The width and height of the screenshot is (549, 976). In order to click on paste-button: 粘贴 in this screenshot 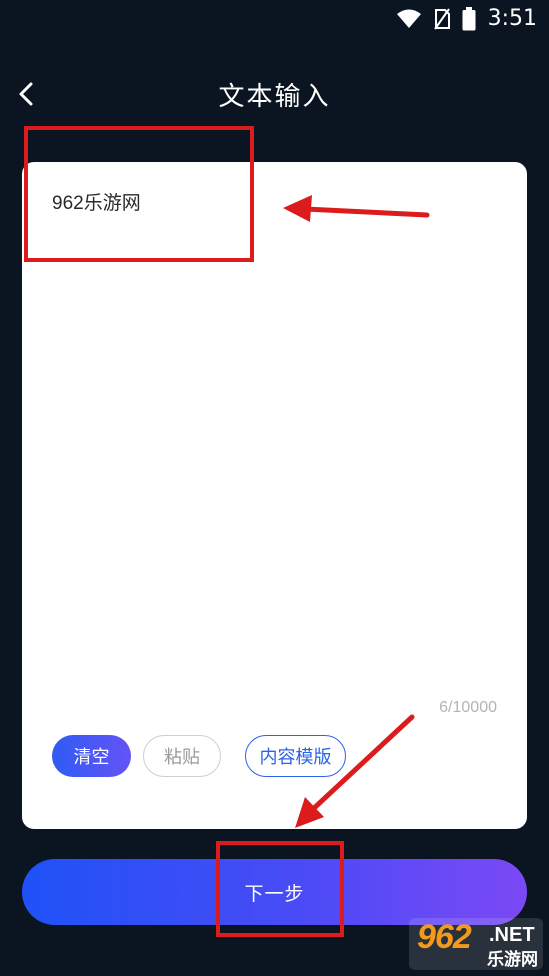, I will do `click(182, 756)`.